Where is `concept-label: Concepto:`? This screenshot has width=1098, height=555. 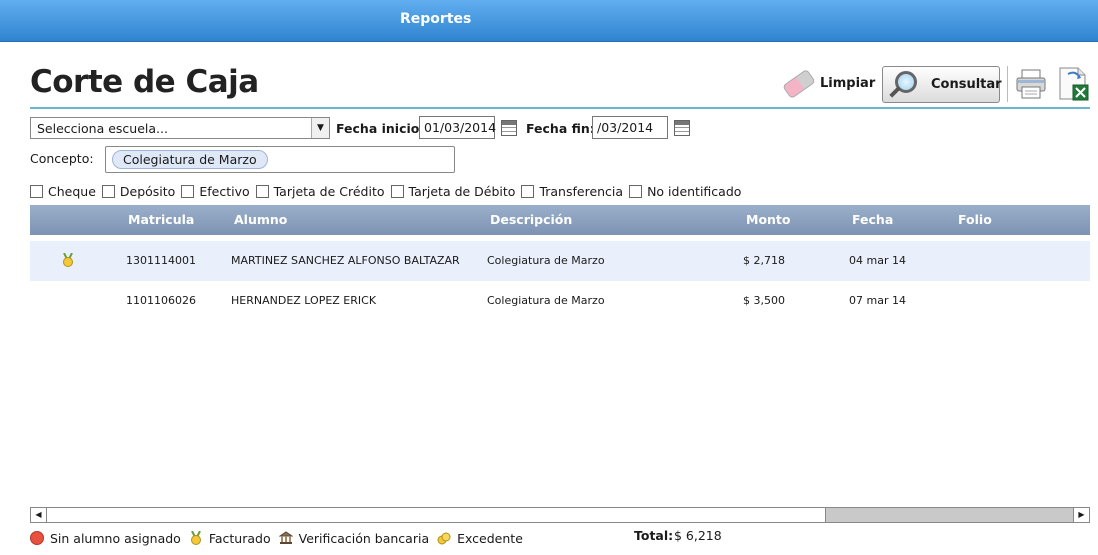 concept-label: Concepto: is located at coordinates (62, 158).